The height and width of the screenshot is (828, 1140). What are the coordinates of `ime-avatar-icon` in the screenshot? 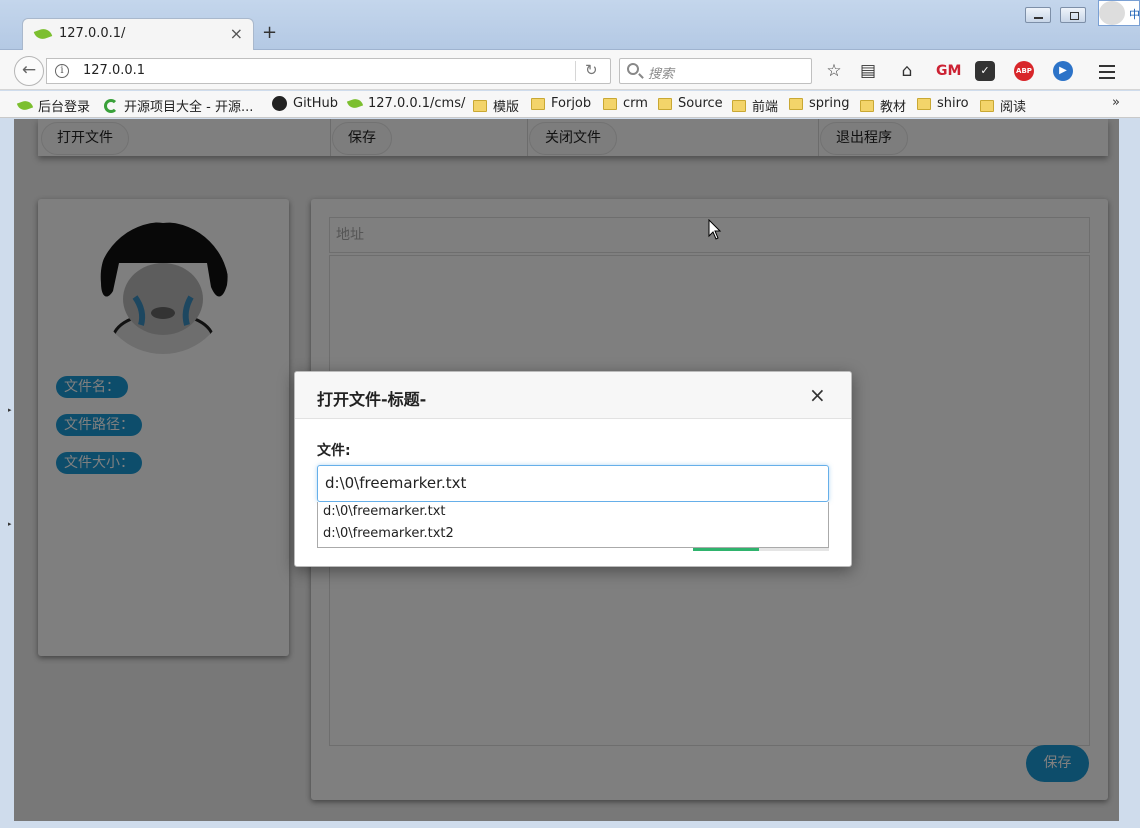 It's located at (1112, 13).